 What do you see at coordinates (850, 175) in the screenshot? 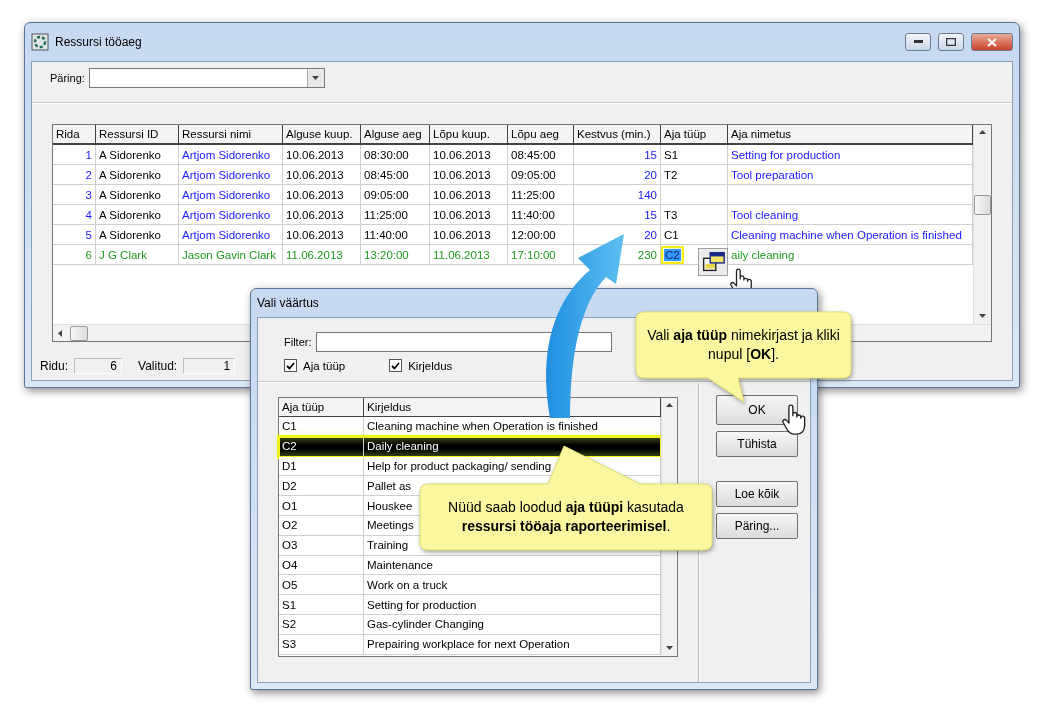
I see `table-cell: Tool preparation` at bounding box center [850, 175].